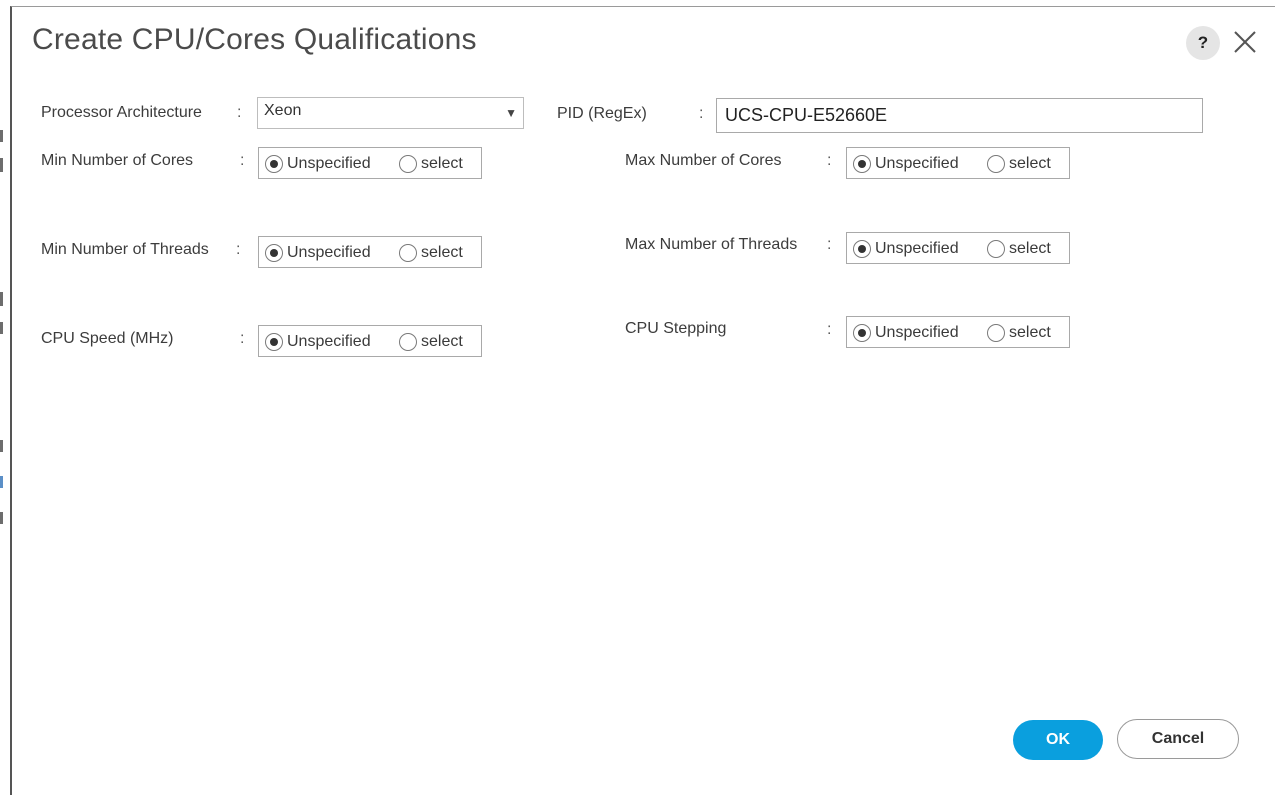  I want to click on cpu-stepping-label: CPU Stepping, so click(676, 328).